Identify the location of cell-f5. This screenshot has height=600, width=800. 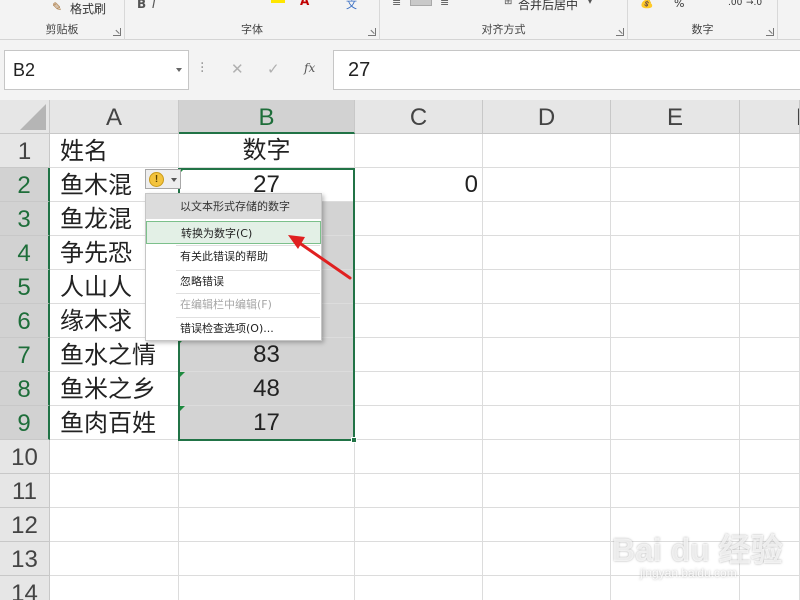
(770, 287).